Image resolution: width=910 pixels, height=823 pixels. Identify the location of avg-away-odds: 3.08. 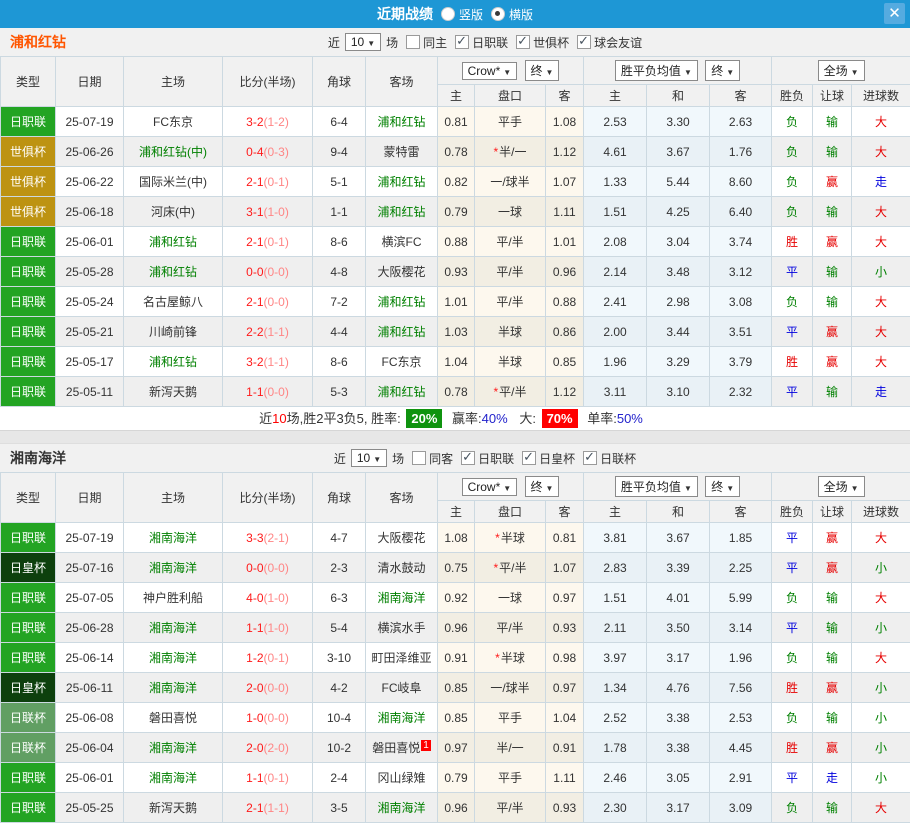
(741, 302).